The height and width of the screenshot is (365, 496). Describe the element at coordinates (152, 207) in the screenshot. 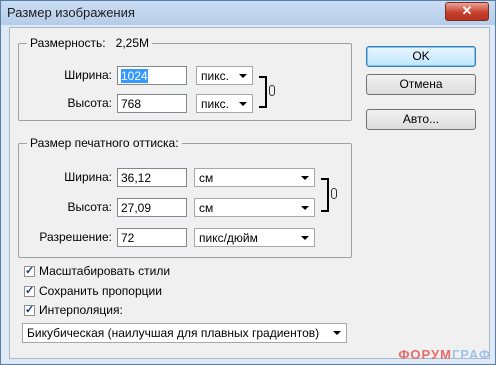

I see `document-height-input: 27,09` at that location.